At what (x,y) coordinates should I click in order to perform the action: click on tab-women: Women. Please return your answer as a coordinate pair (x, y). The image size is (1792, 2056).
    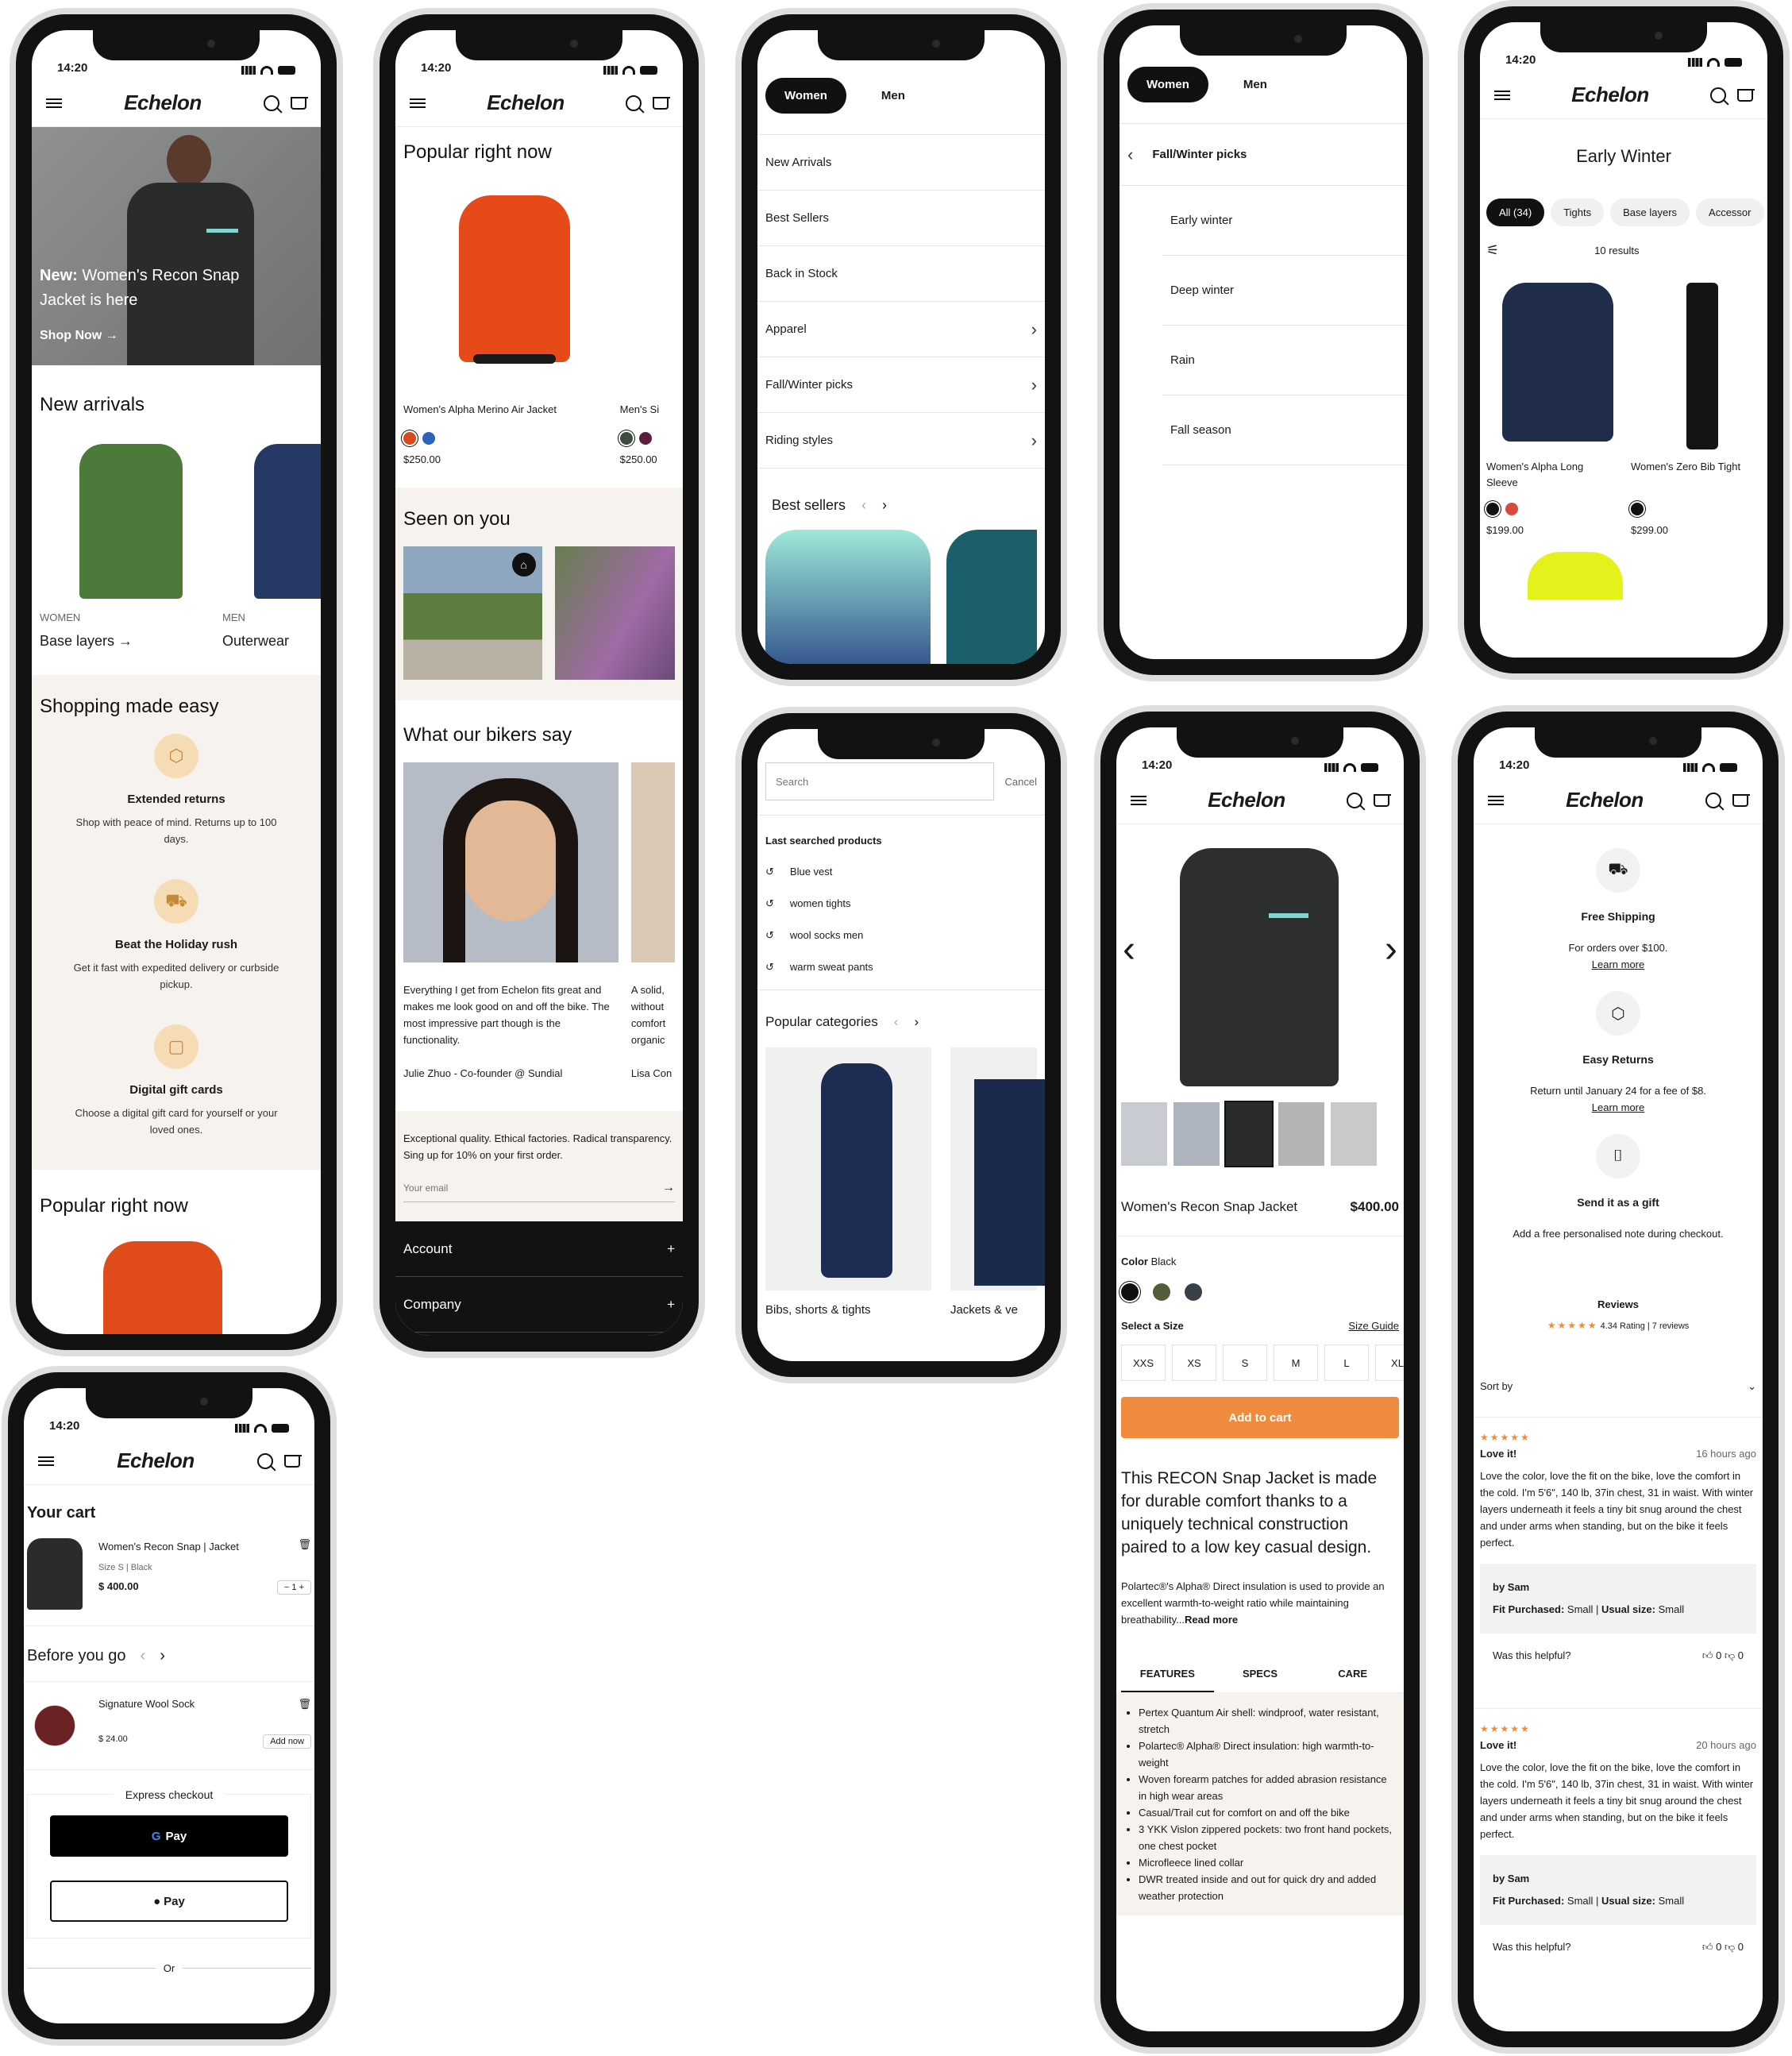
    Looking at the image, I should click on (1167, 84).